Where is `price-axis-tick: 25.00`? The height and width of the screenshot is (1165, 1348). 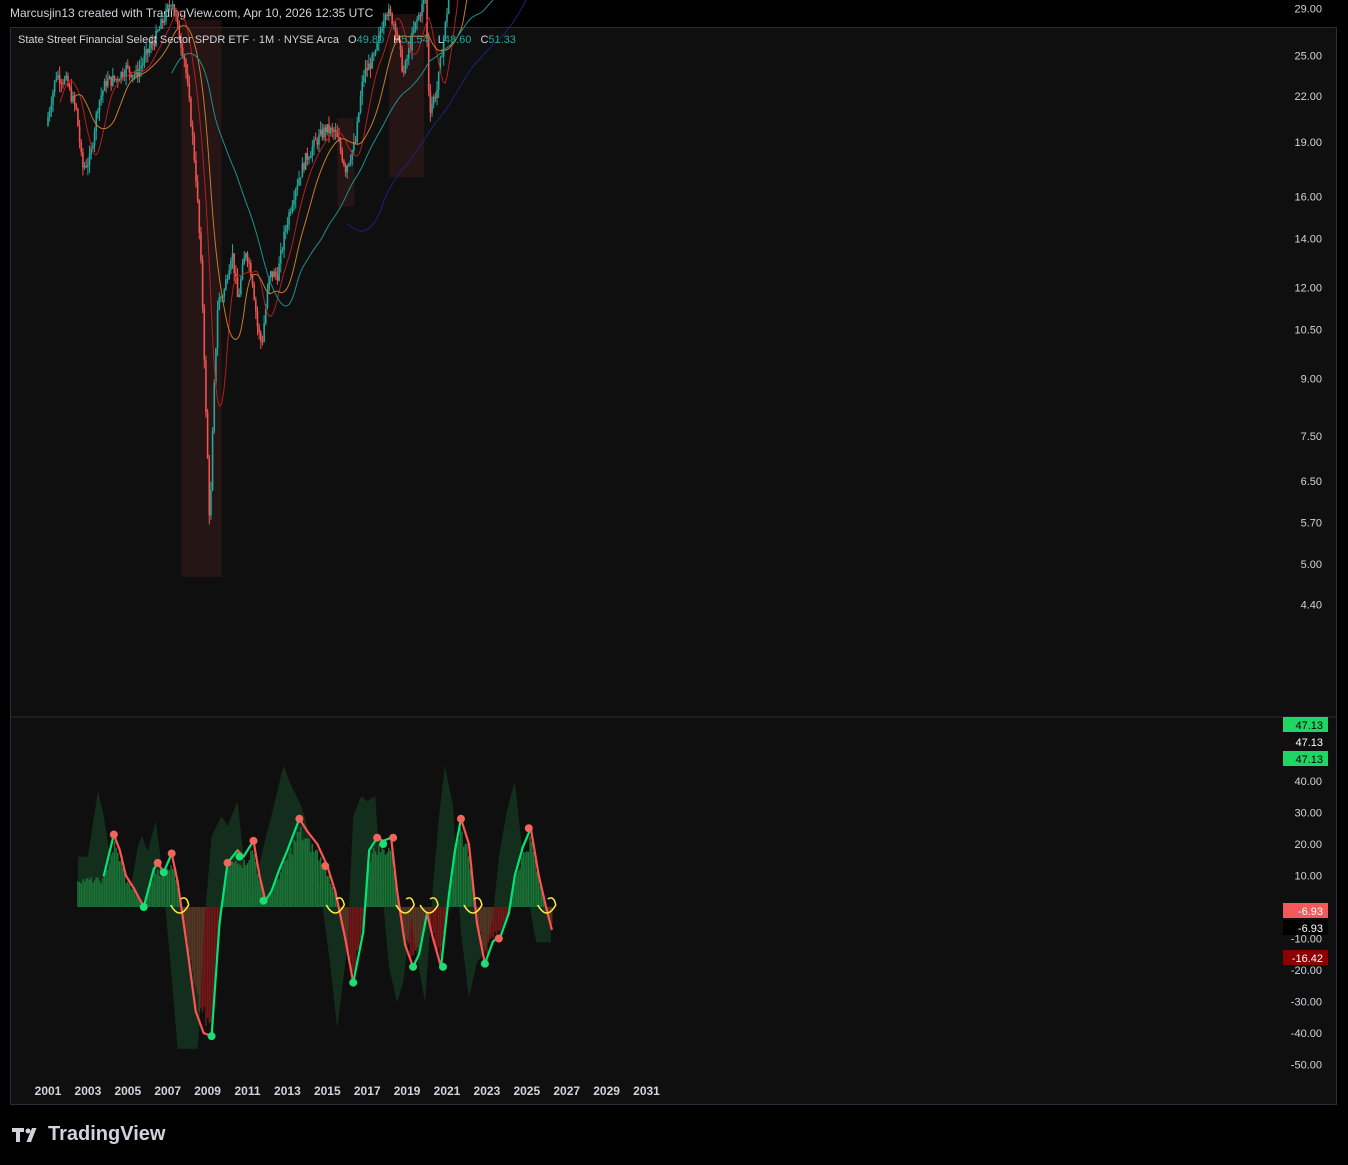 price-axis-tick: 25.00 is located at coordinates (1308, 56).